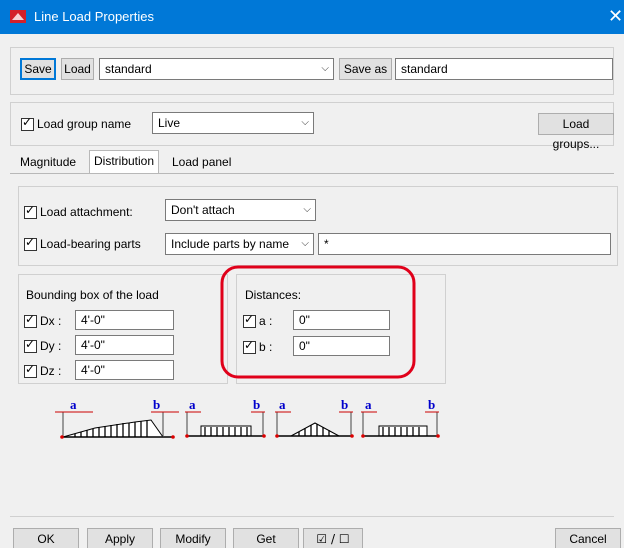  I want to click on load-group-checkbox: ✓, so click(27, 123).